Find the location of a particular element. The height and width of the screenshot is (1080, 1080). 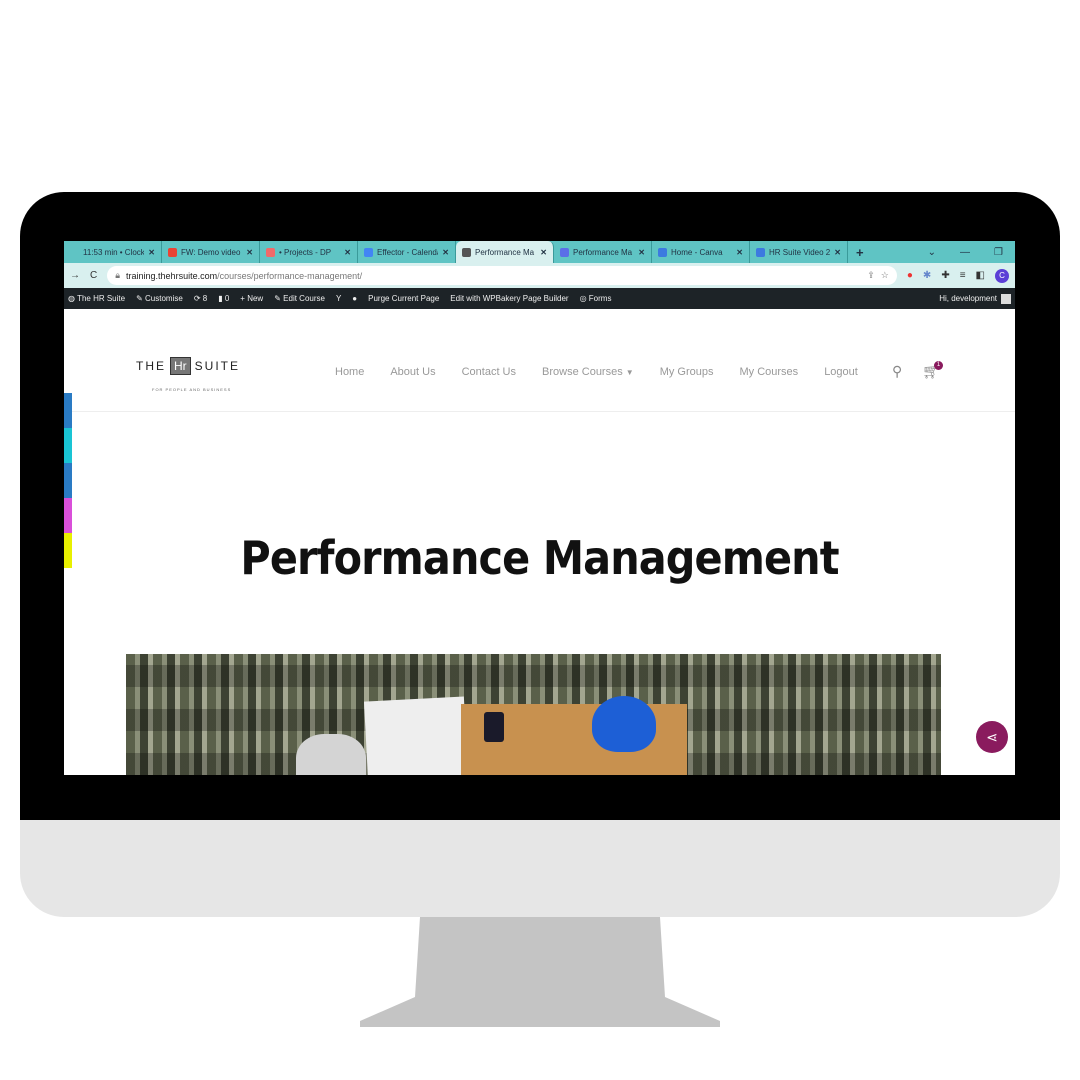

tab-title: FW: Demo video is located at coordinates (211, 252).